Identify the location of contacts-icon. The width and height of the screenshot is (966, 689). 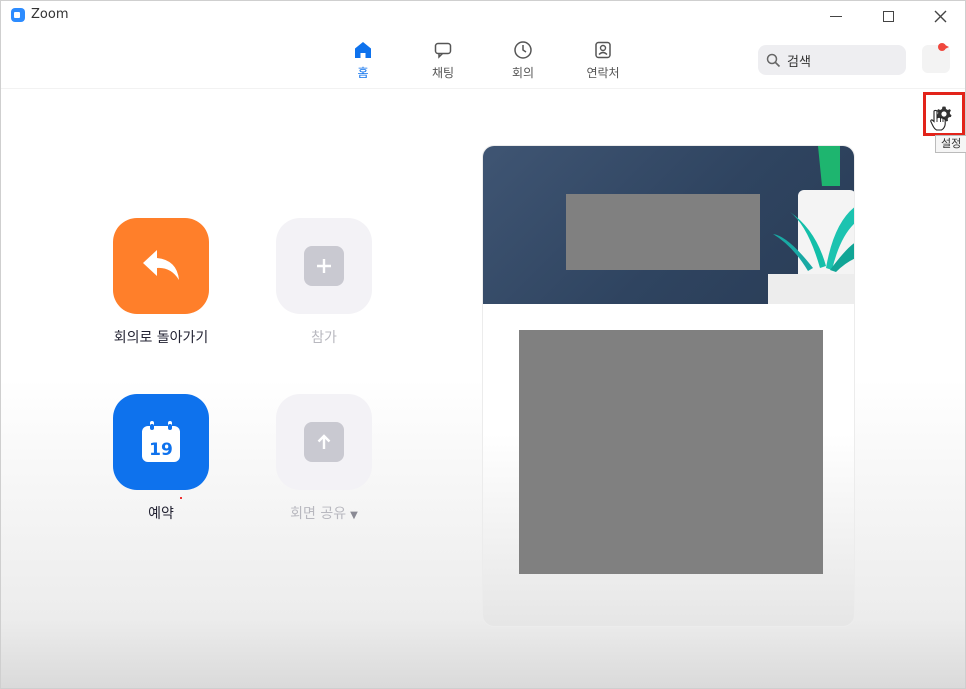
(603, 50).